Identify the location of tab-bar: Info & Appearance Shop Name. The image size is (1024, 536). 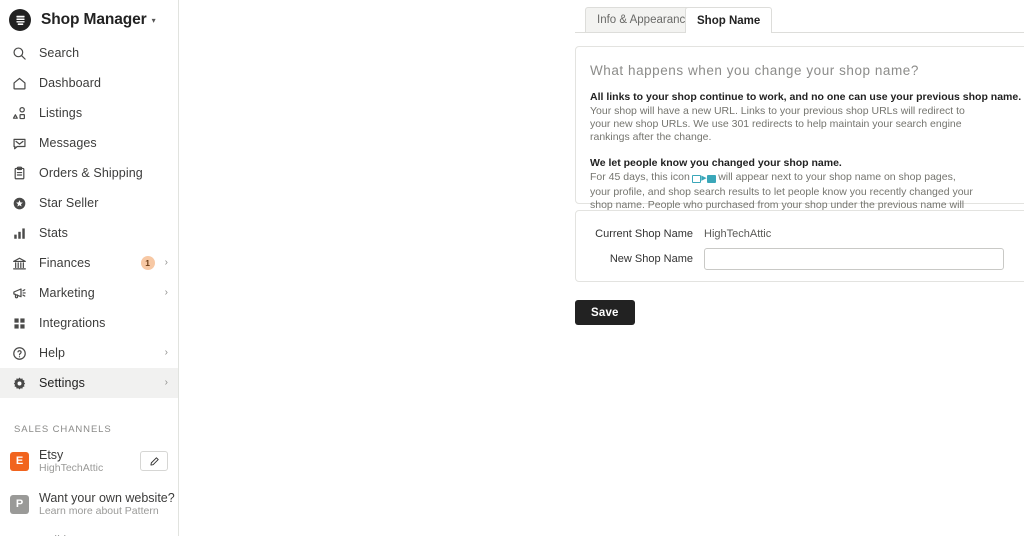
(799, 16).